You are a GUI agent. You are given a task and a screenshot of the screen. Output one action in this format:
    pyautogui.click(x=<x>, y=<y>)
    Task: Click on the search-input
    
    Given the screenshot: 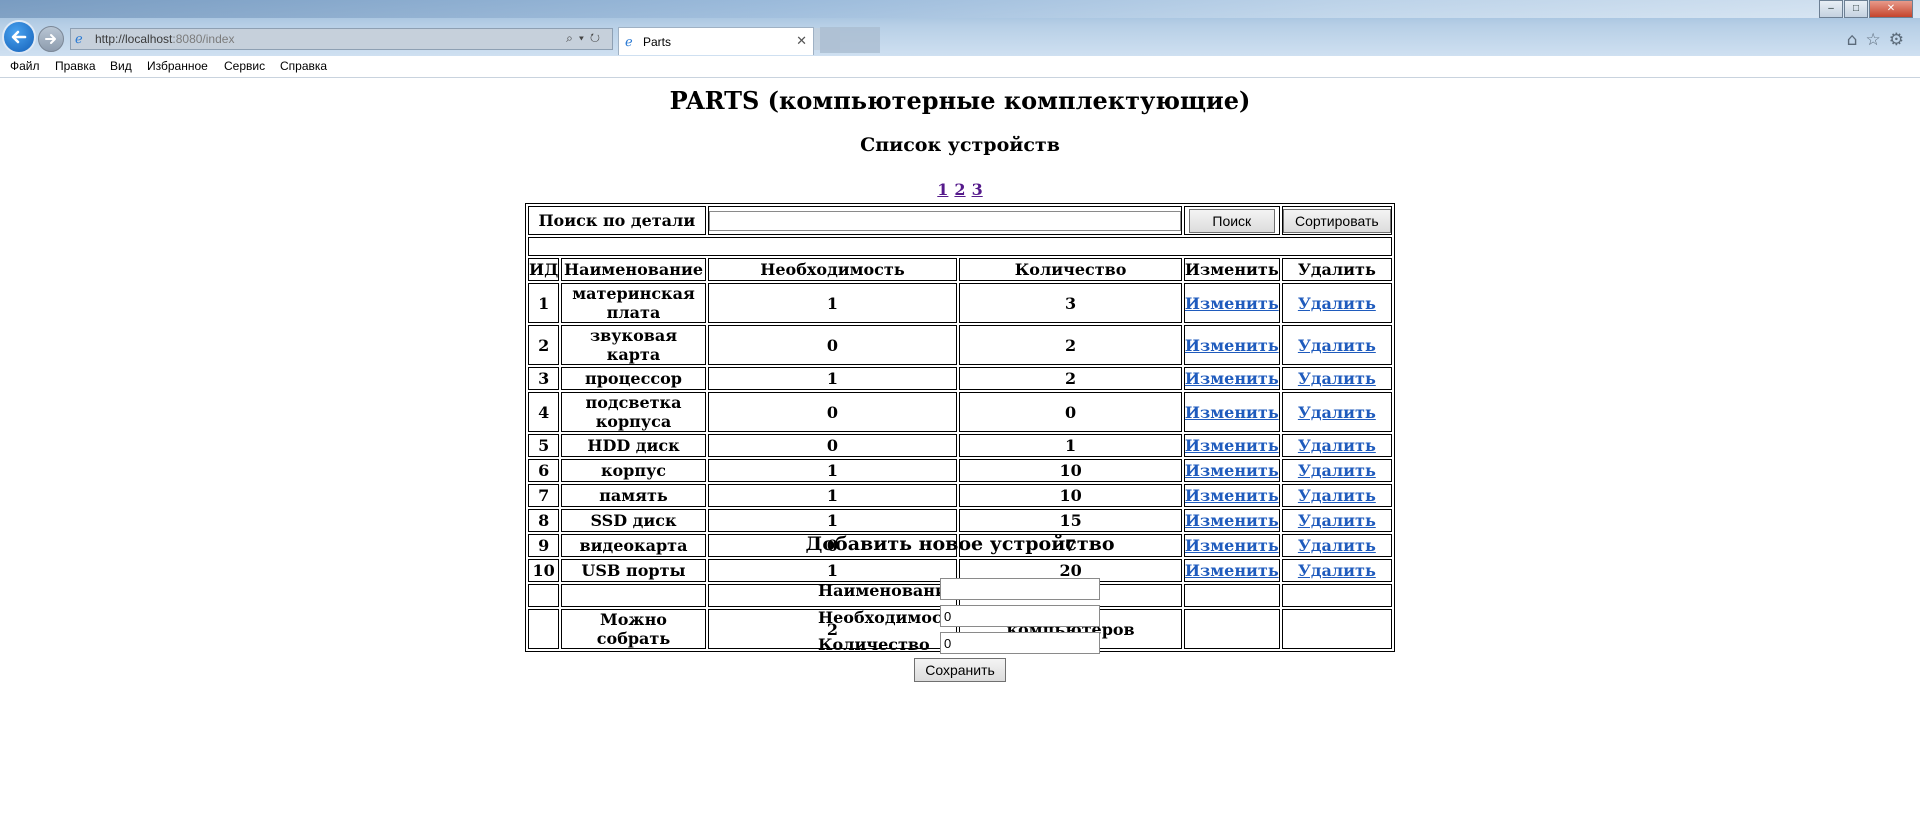 What is the action you would take?
    pyautogui.click(x=944, y=220)
    